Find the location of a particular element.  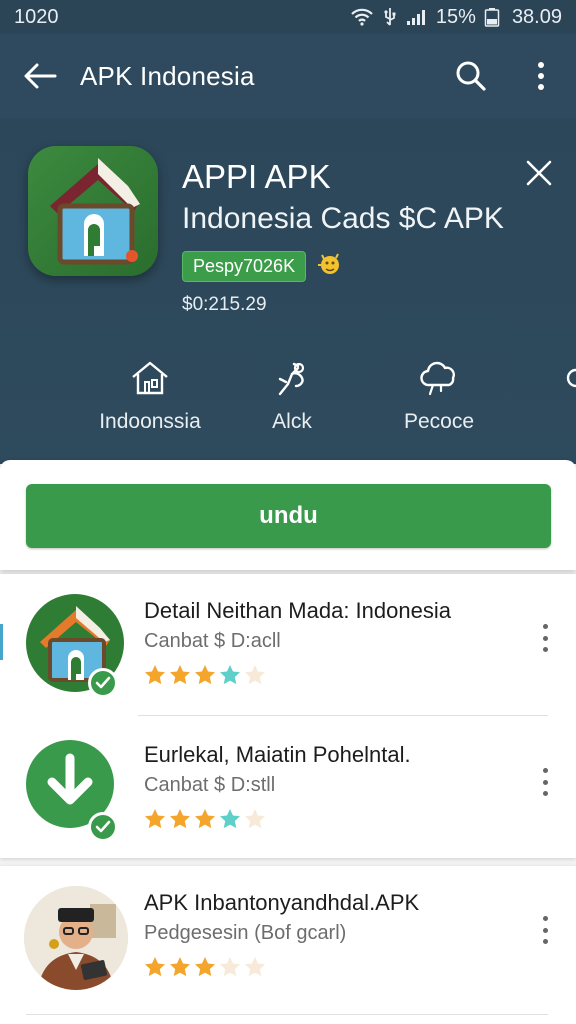

download-card: undu is located at coordinates (288, 515).